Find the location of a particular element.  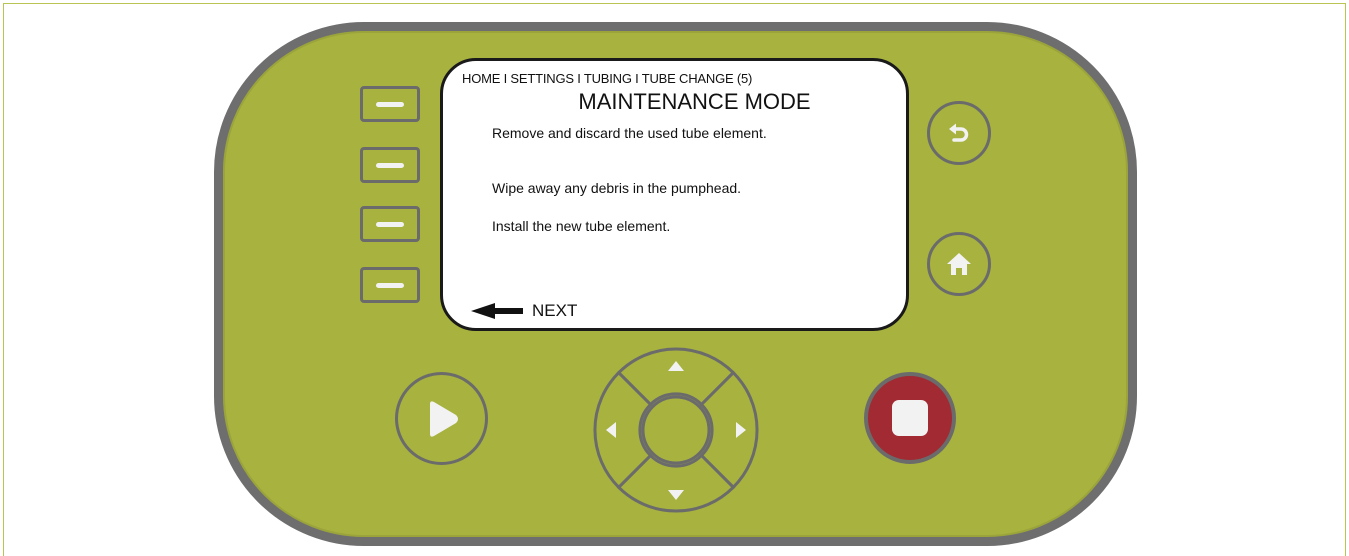

home-icon is located at coordinates (959, 264).